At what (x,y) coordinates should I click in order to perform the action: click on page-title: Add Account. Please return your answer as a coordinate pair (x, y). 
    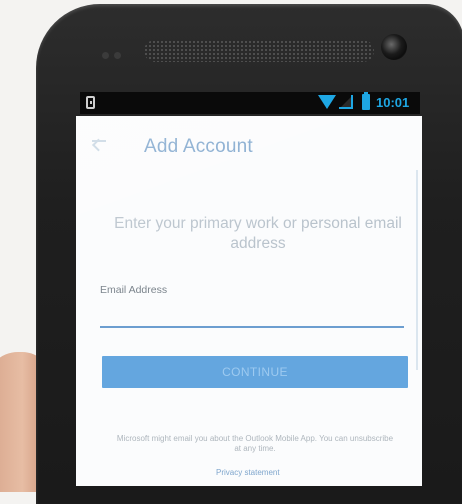
    Looking at the image, I should click on (198, 146).